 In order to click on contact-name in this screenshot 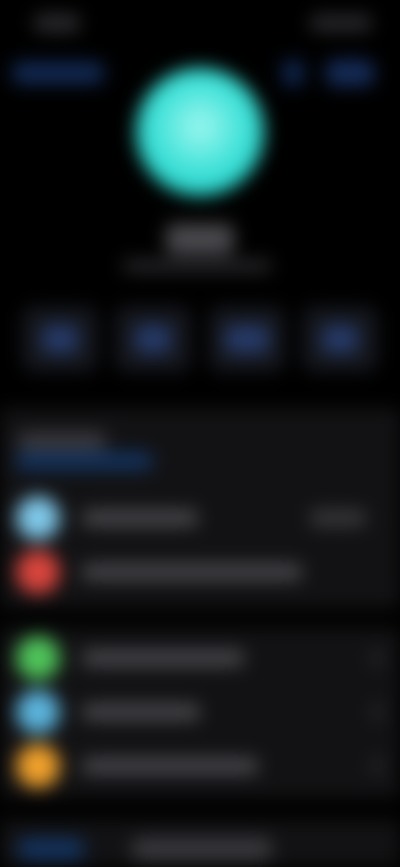, I will do `click(200, 239)`.